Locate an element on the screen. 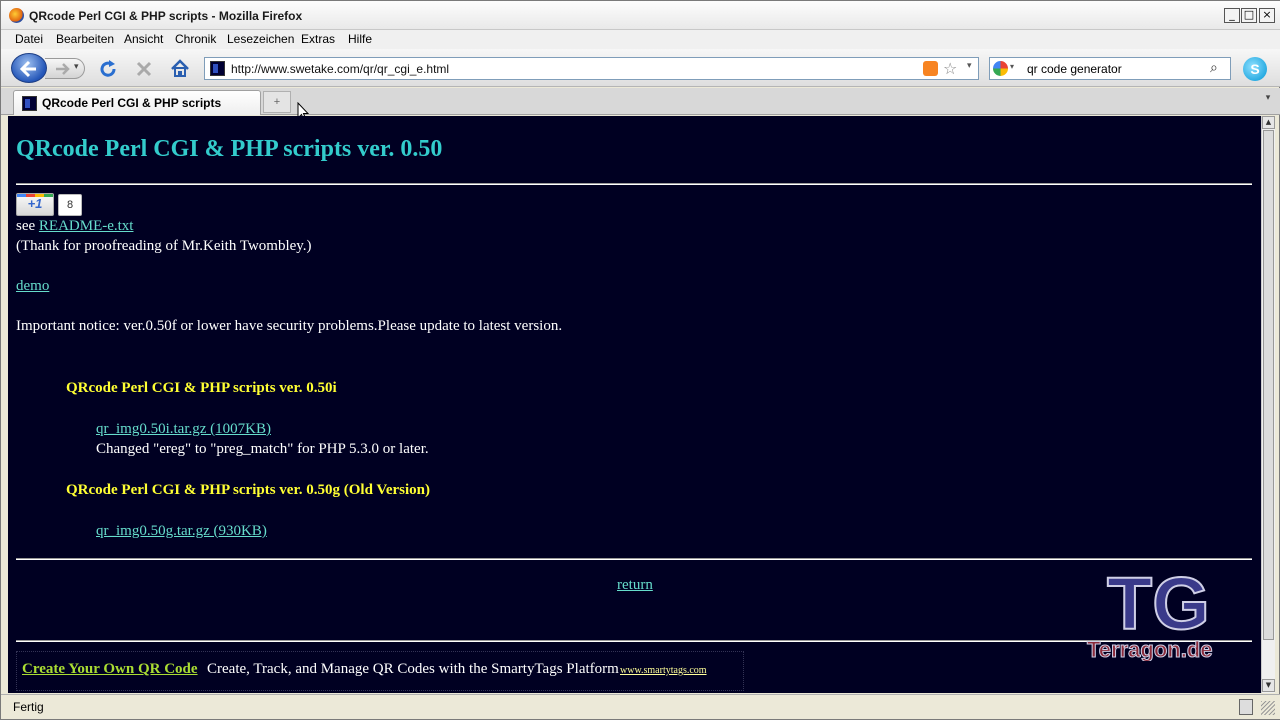 This screenshot has width=1280, height=720. plusone-count: 8 is located at coordinates (70, 205).